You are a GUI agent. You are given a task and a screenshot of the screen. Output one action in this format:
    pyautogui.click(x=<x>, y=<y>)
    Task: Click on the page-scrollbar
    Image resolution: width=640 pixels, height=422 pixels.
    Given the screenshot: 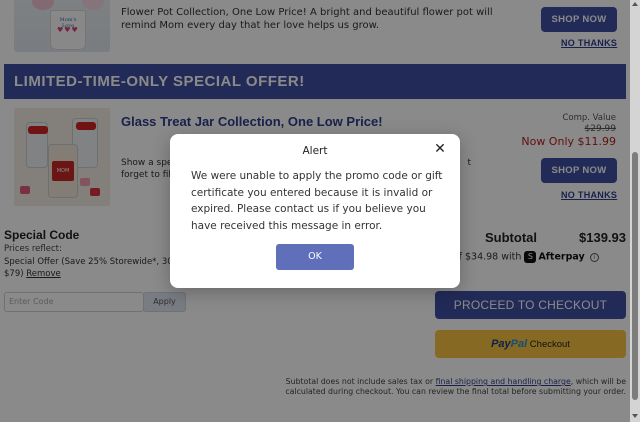 What is the action you would take?
    pyautogui.click(x=635, y=211)
    